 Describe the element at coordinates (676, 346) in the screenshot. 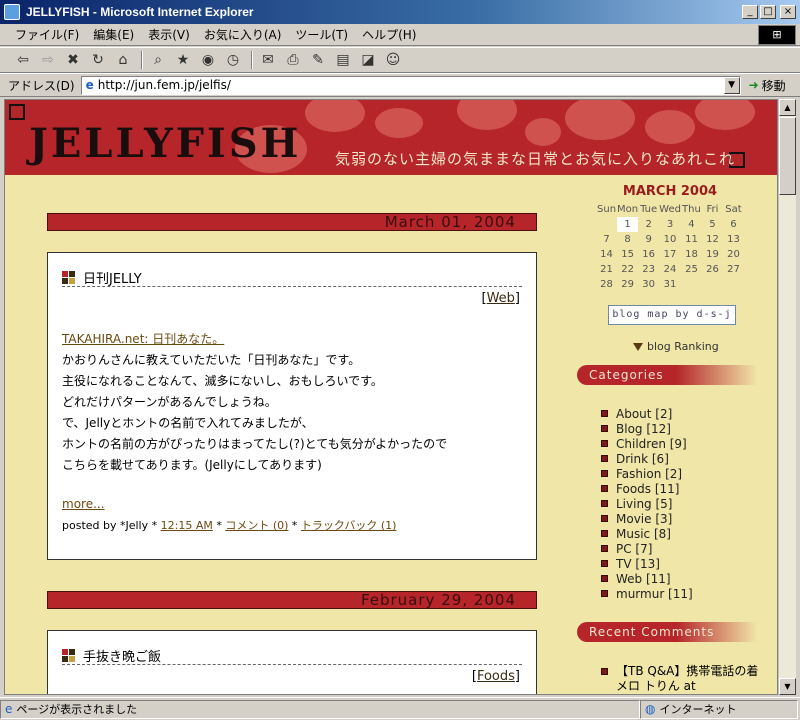

I see `blog-ranking-link: blog Ranking` at that location.